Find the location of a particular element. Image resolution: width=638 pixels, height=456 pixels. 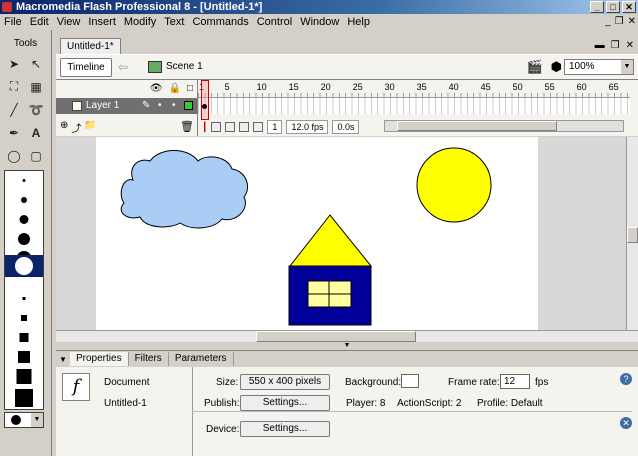

selection-tool-icon: ➤ is located at coordinates (14, 63).